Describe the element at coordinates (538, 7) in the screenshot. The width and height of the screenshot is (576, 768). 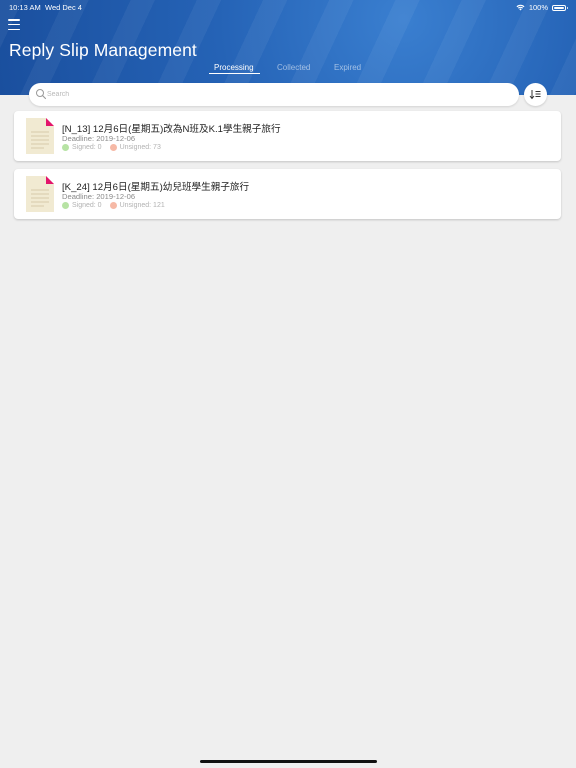
I see `battery-percent: 100%` at that location.